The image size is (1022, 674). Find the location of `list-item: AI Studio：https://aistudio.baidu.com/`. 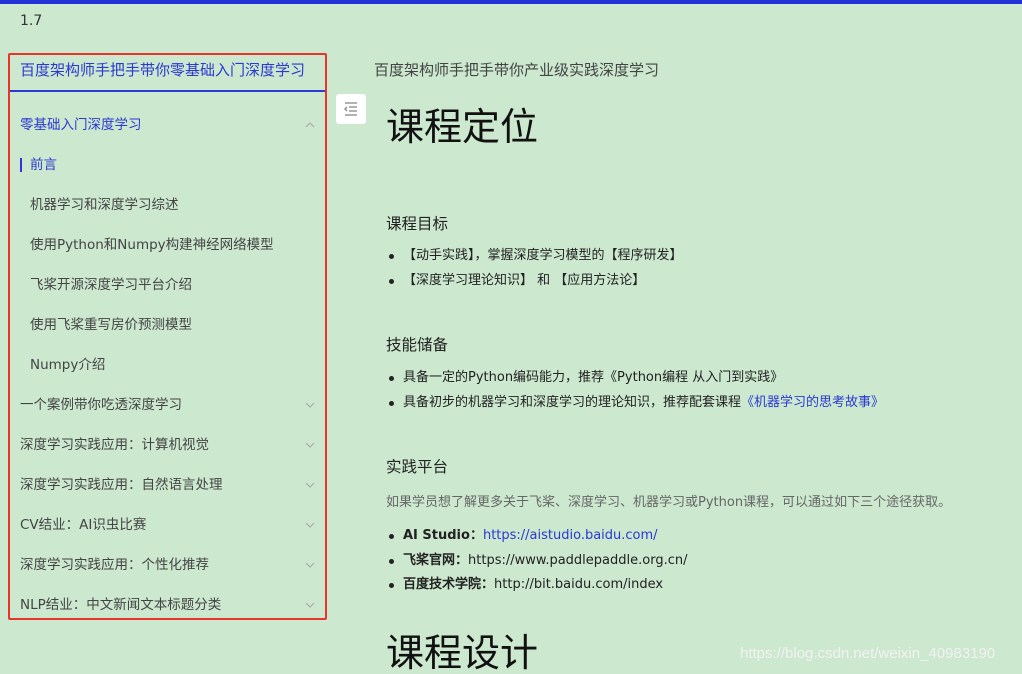

list-item: AI Studio：https://aistudio.baidu.com/ is located at coordinates (536, 536).